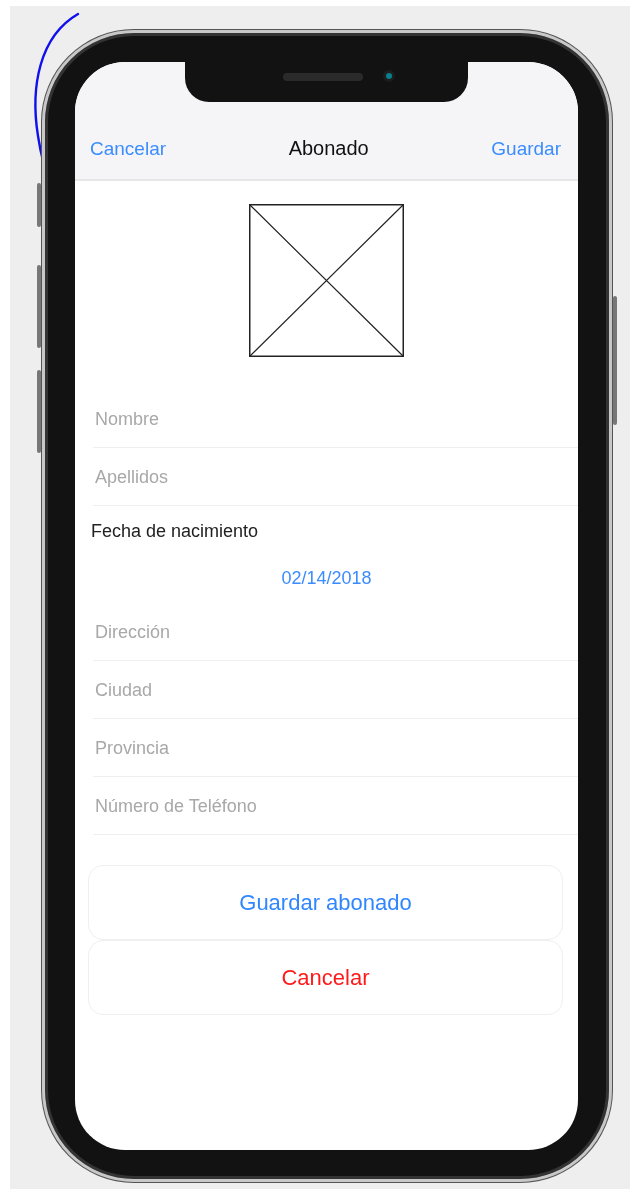 This screenshot has width=638, height=1189. What do you see at coordinates (175, 531) in the screenshot?
I see `field-label: Fecha de nacimiento` at bounding box center [175, 531].